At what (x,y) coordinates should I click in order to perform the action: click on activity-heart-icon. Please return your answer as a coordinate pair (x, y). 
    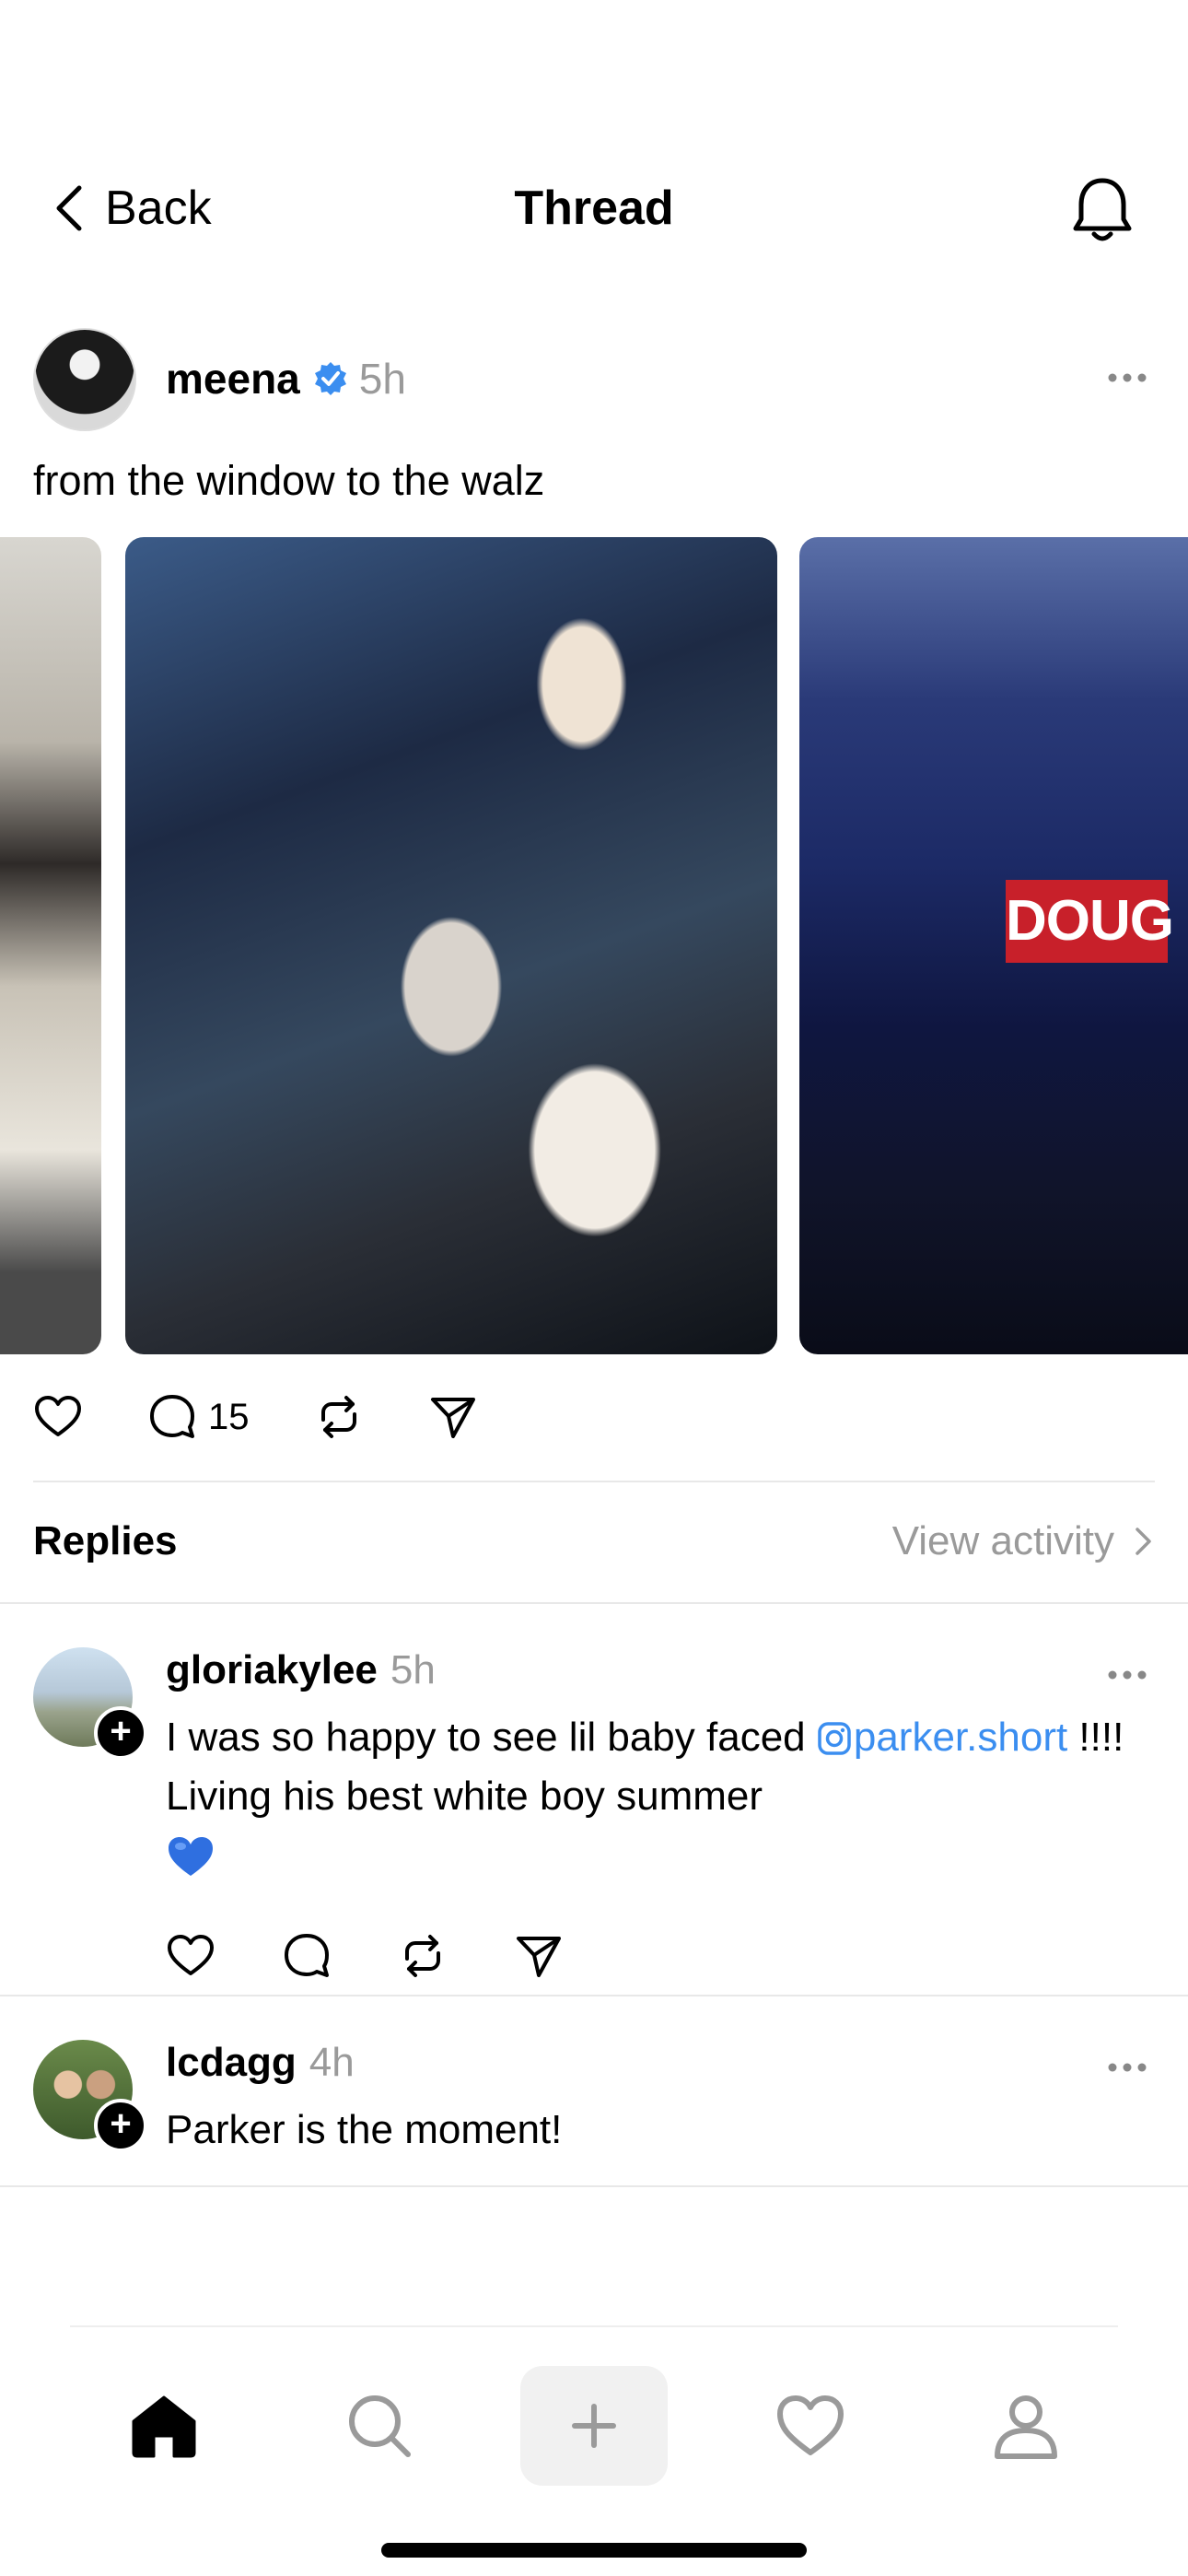
    Looking at the image, I should click on (810, 2425).